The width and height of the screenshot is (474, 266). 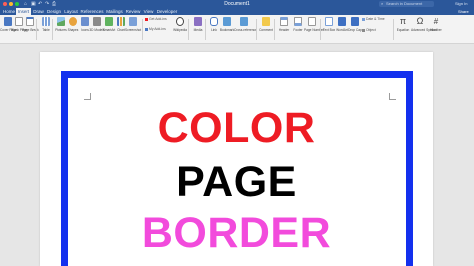 I want to click on button-label: Page Number, so click(x=314, y=30).